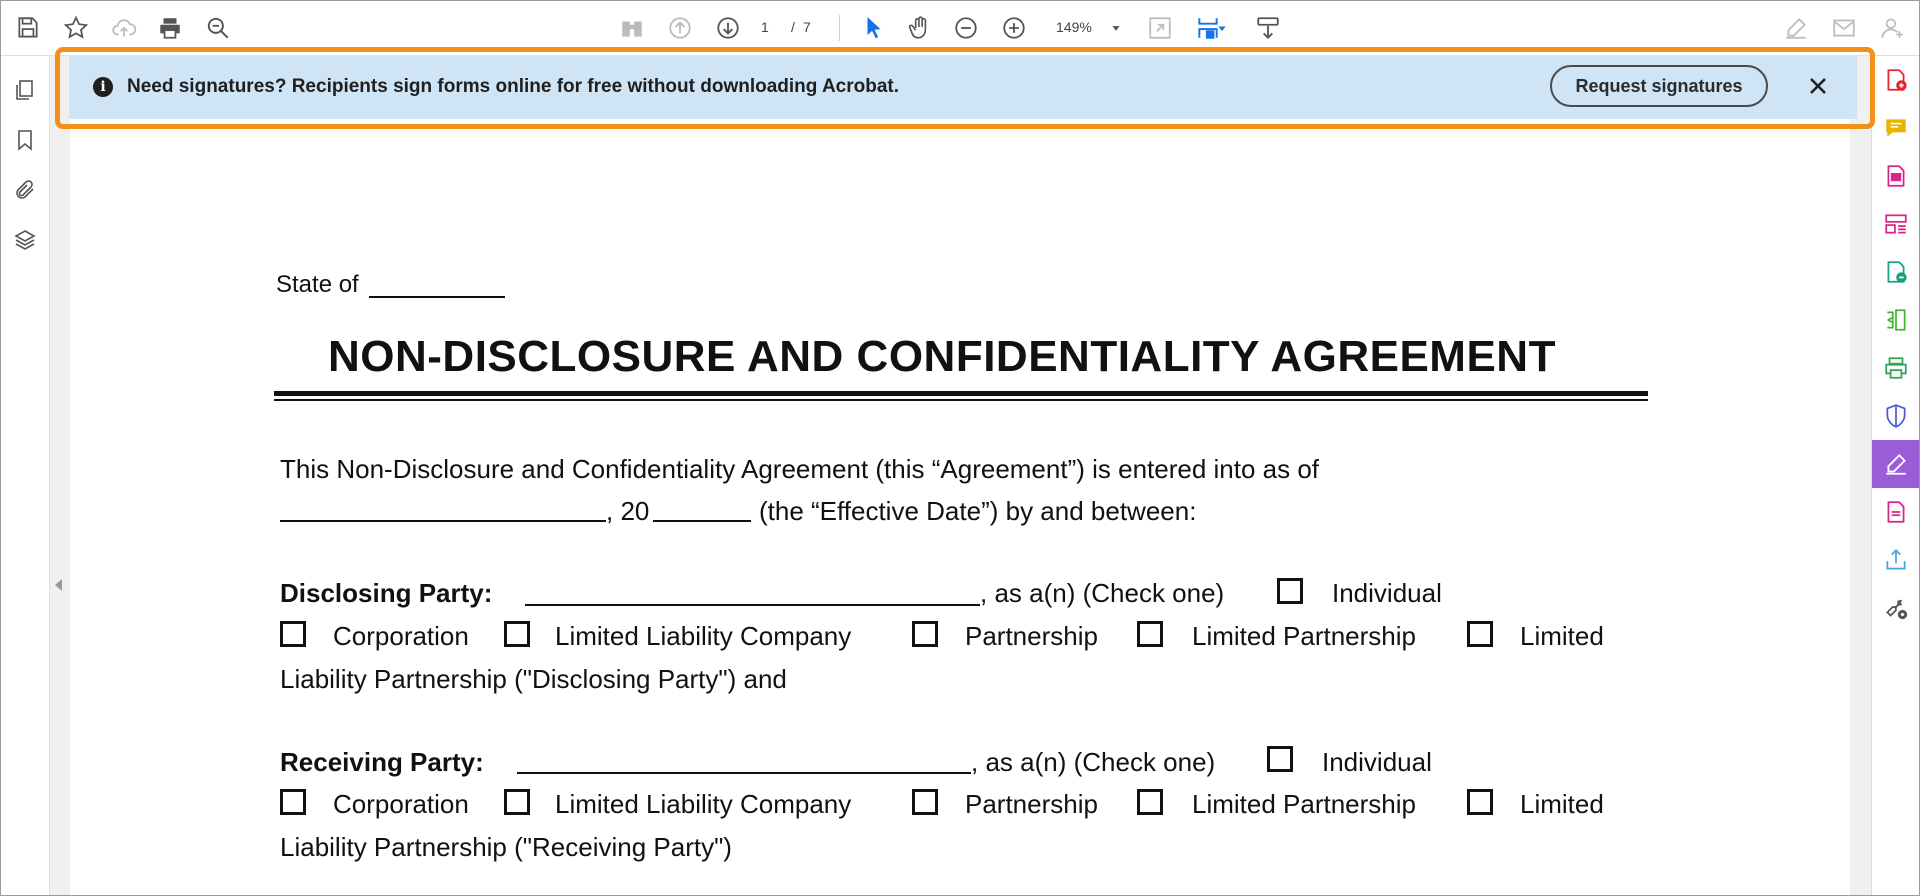  What do you see at coordinates (632, 28) in the screenshot?
I see `compare-icon` at bounding box center [632, 28].